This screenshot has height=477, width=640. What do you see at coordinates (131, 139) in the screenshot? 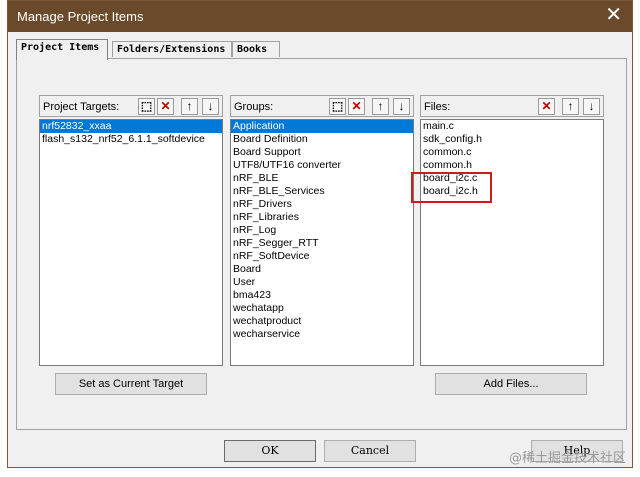
I see `list-item: flash_s132_nrf52_6.1.1_softdevice` at bounding box center [131, 139].